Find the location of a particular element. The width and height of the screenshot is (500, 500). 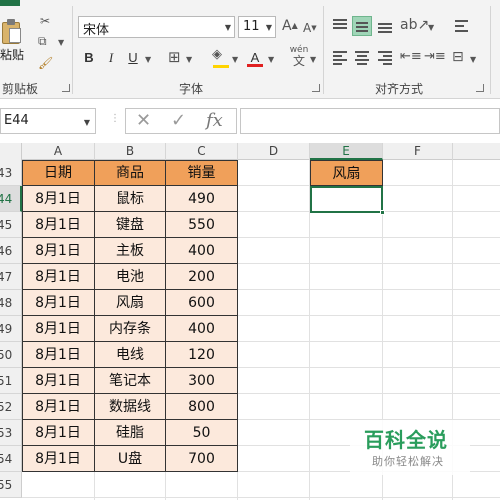

table-cell-product: 主板 is located at coordinates (130, 251).